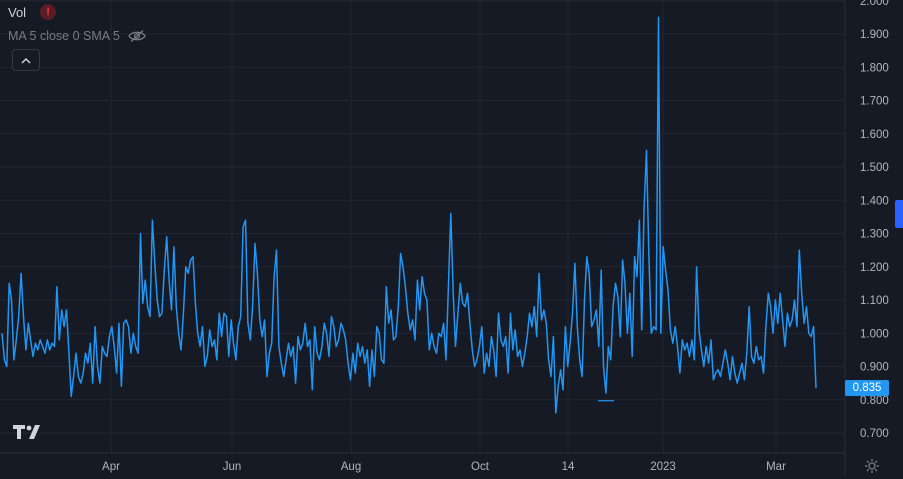 This screenshot has width=903, height=479. What do you see at coordinates (874, 102) in the screenshot?
I see `y-tick-label: 1.700` at bounding box center [874, 102].